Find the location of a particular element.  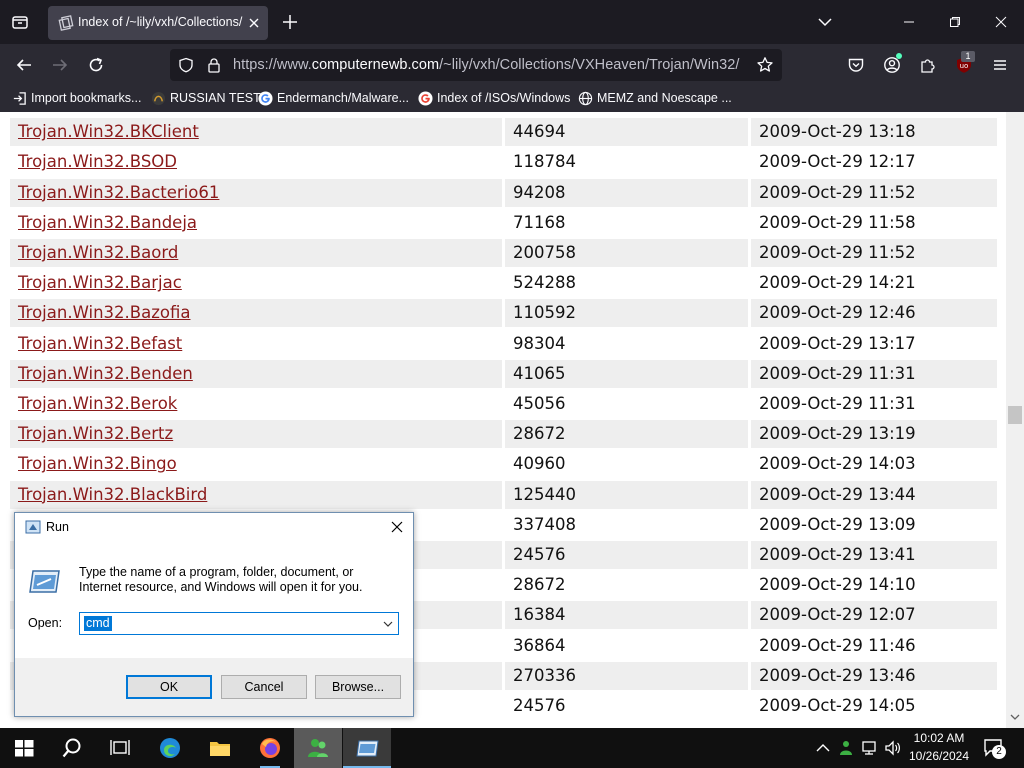

file-name-cell: Trojan.Win32.AutoAccepter is located at coordinates (256, 114).